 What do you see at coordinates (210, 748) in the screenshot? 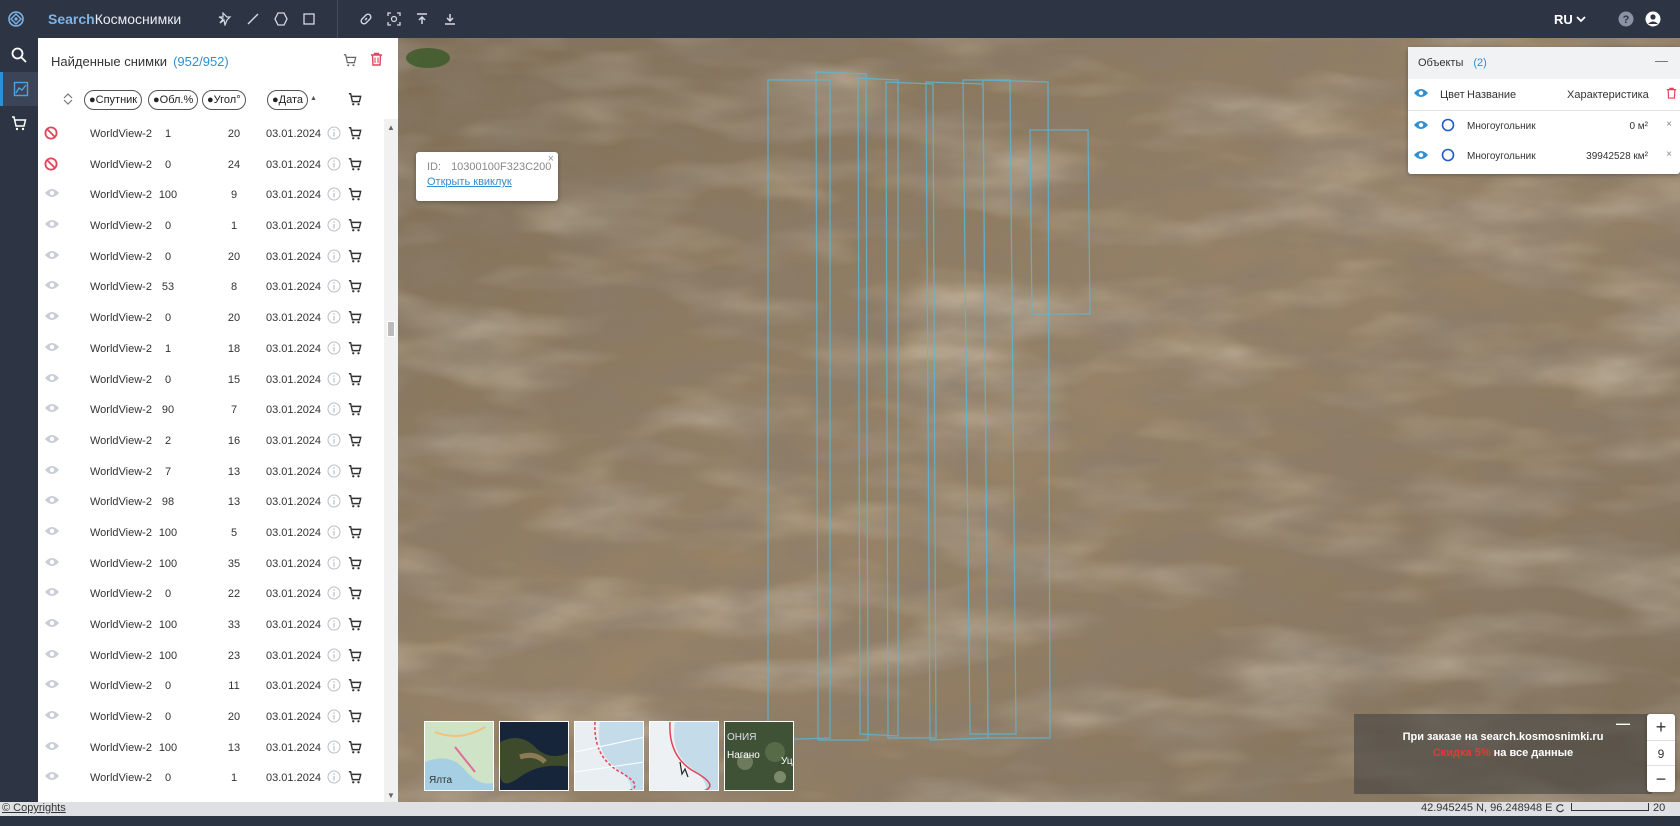
I see `result-row: WorldView-2 100 13 03.01.2024` at bounding box center [210, 748].